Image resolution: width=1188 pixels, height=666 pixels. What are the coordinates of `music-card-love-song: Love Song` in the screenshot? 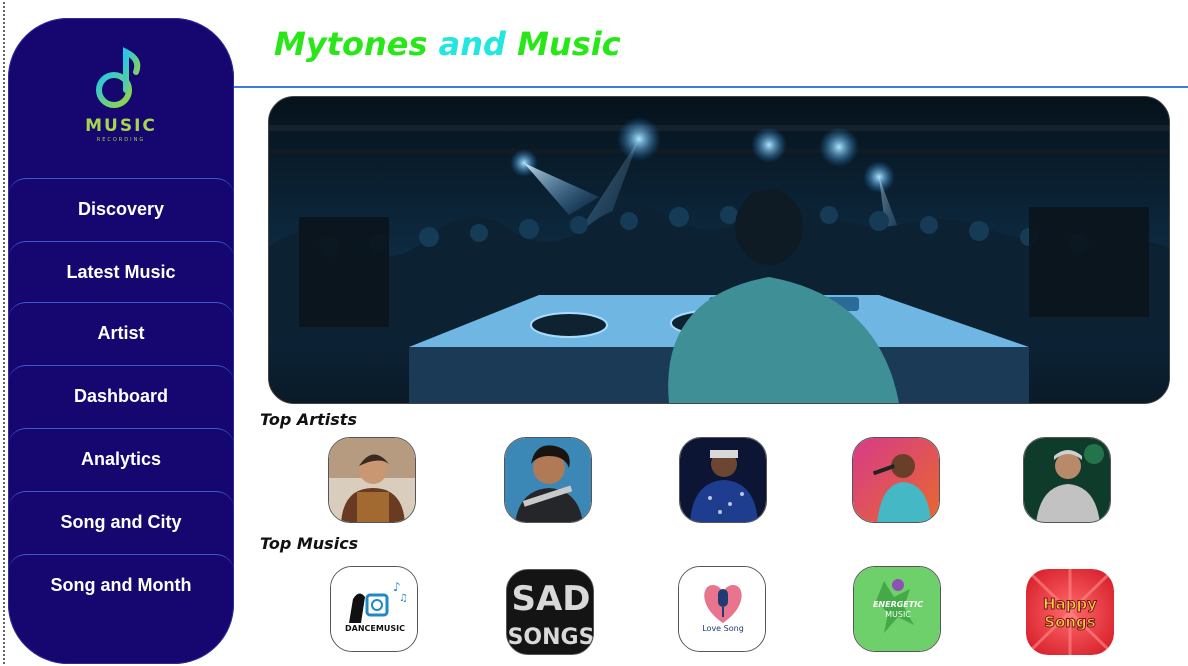 It's located at (722, 609).